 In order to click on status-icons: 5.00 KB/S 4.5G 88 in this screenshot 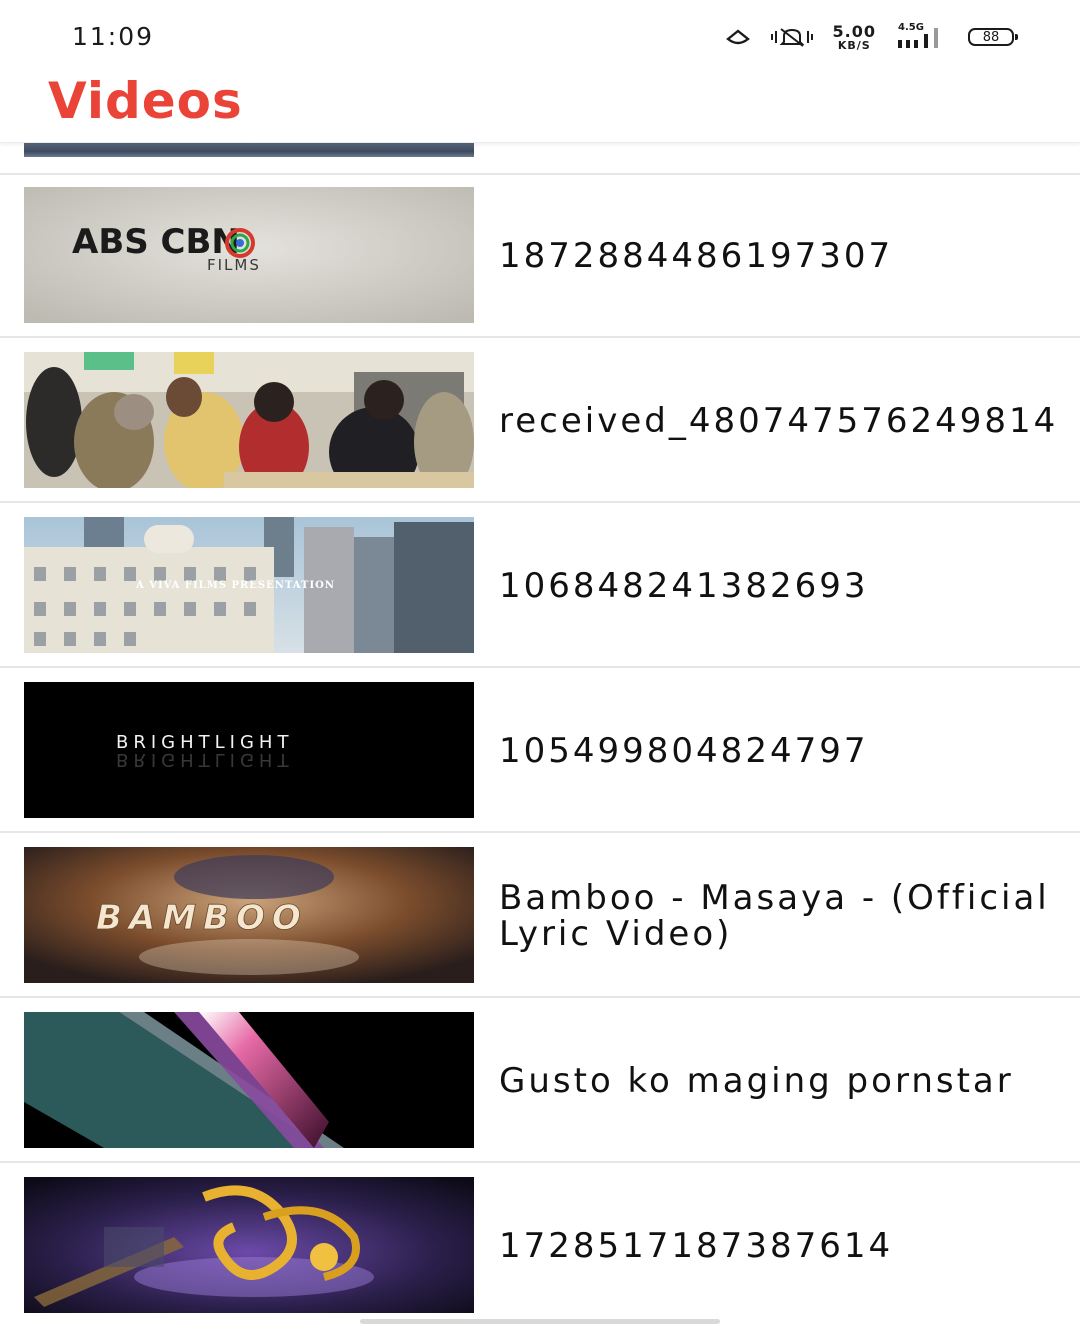, I will do `click(871, 37)`.